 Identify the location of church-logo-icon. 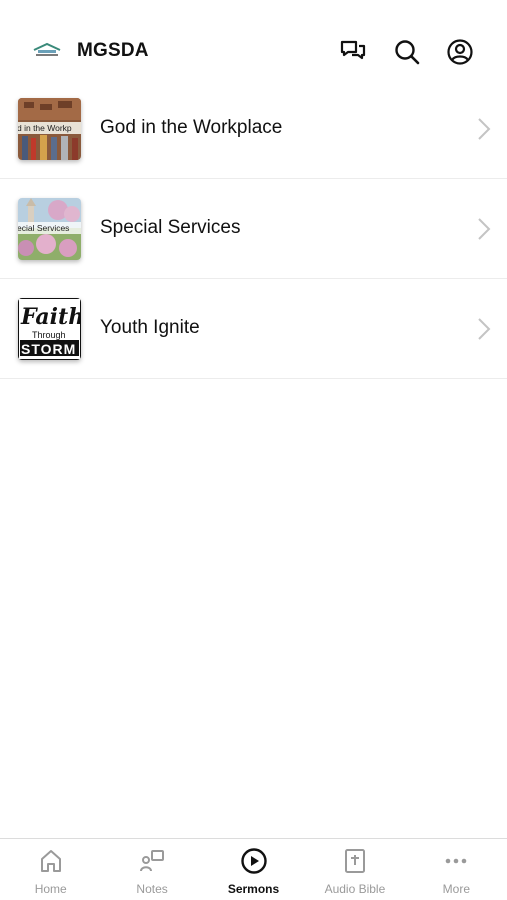
(47, 50).